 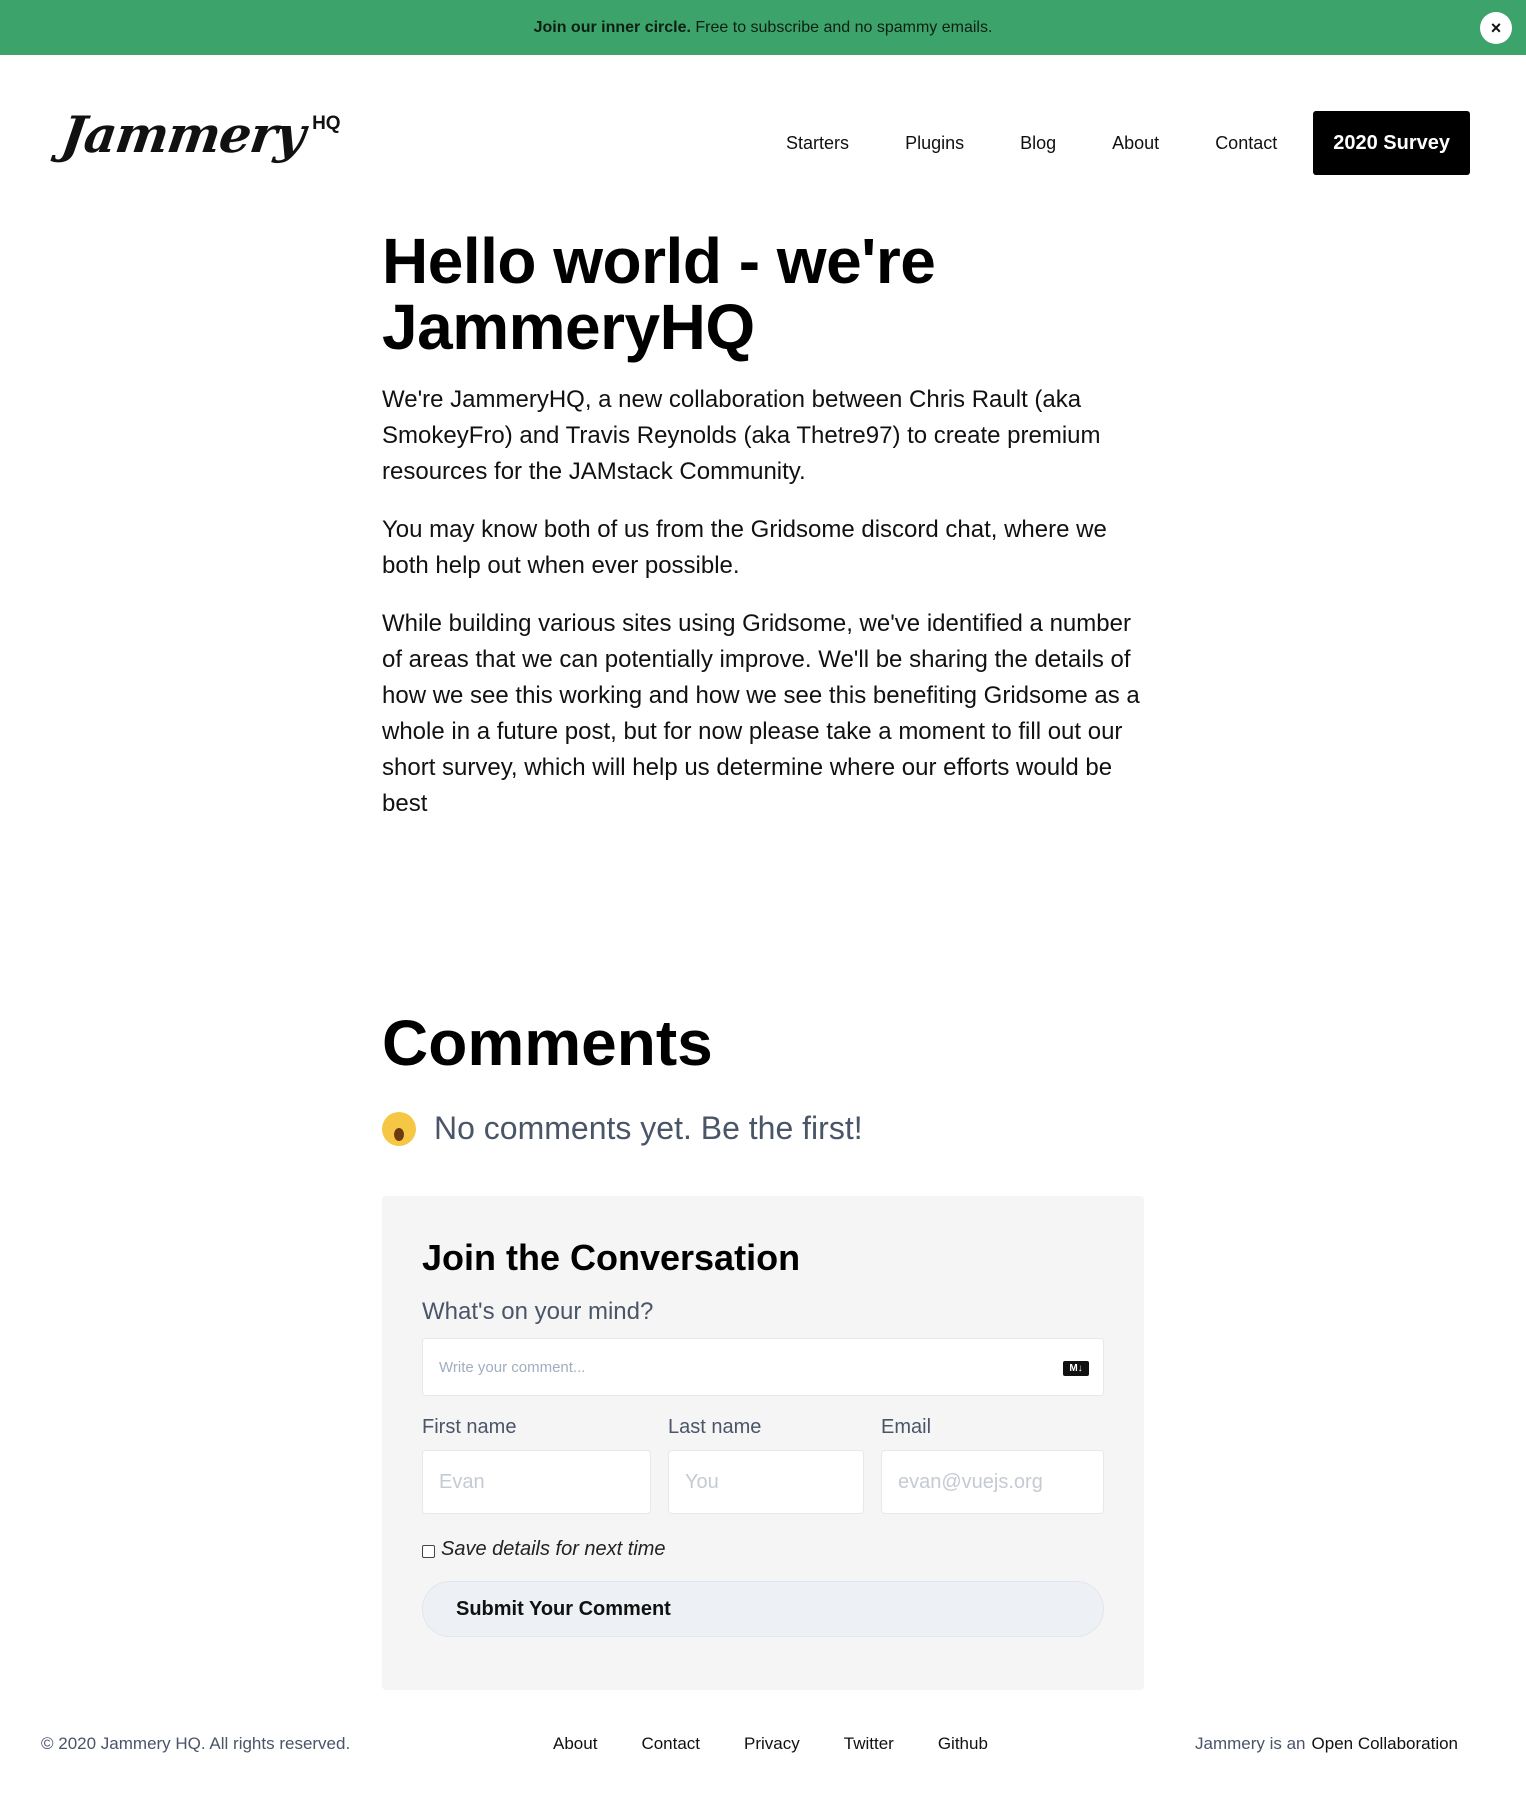 I want to click on banner-bold-text: Join our inner circle., so click(x=612, y=27).